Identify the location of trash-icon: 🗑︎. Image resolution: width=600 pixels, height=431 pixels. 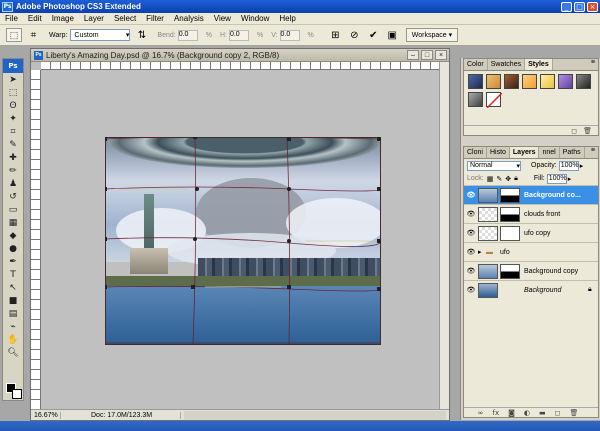
(573, 413).